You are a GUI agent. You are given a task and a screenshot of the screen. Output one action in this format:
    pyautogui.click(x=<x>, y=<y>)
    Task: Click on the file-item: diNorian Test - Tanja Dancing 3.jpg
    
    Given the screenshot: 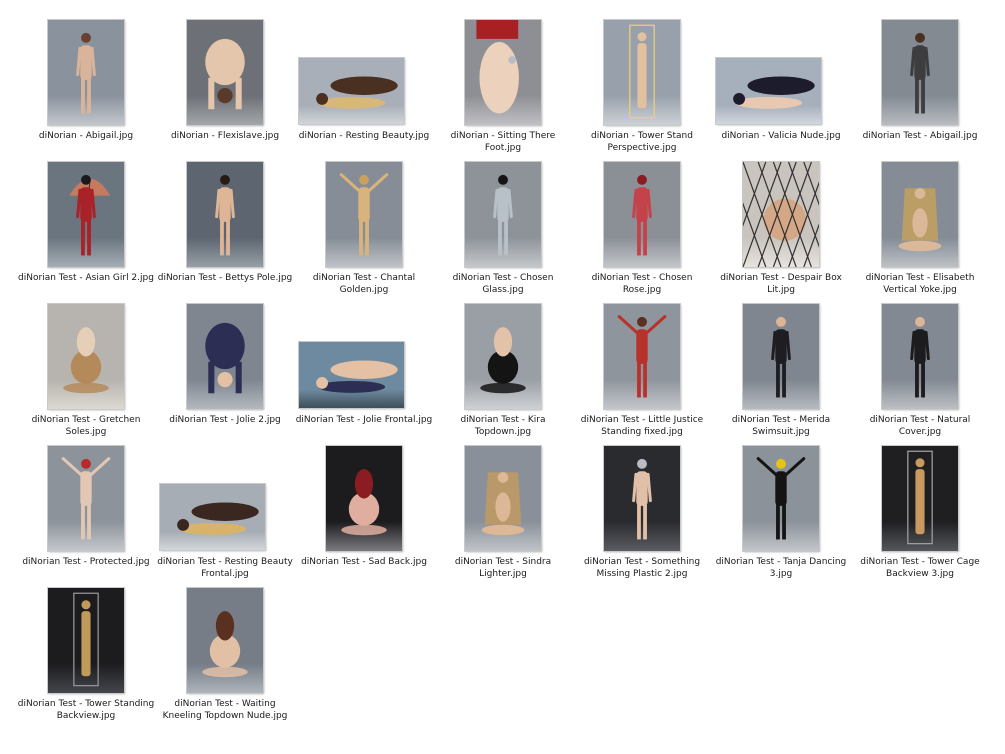 What is the action you would take?
    pyautogui.click(x=781, y=515)
    